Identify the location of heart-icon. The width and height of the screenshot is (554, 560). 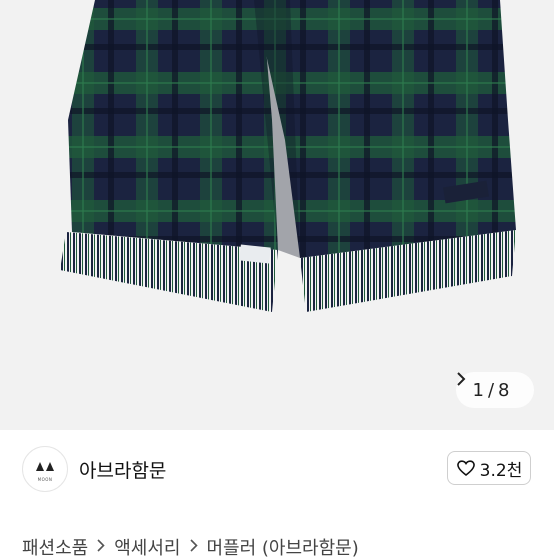
(466, 468).